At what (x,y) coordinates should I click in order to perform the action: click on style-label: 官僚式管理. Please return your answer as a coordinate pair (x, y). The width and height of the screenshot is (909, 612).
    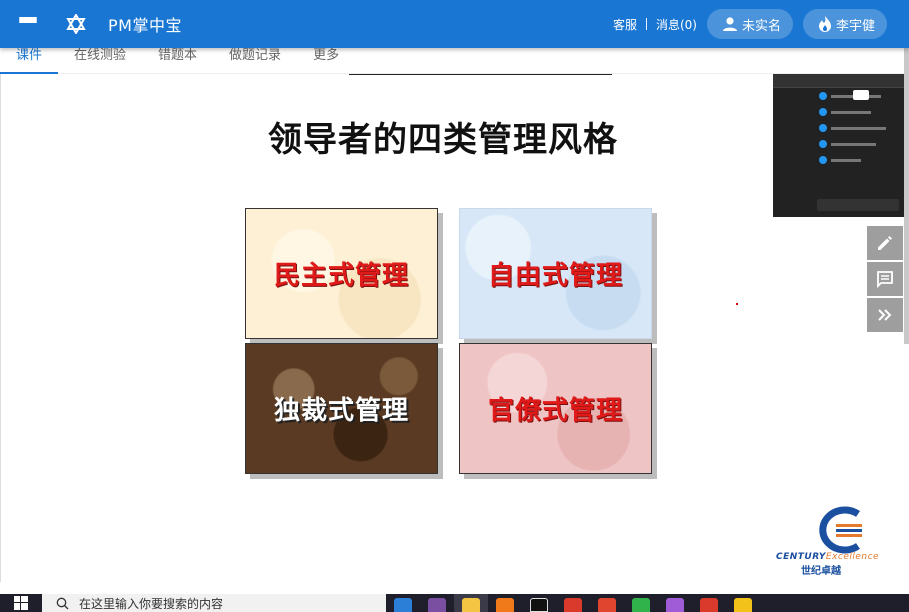
    Looking at the image, I should click on (555, 411).